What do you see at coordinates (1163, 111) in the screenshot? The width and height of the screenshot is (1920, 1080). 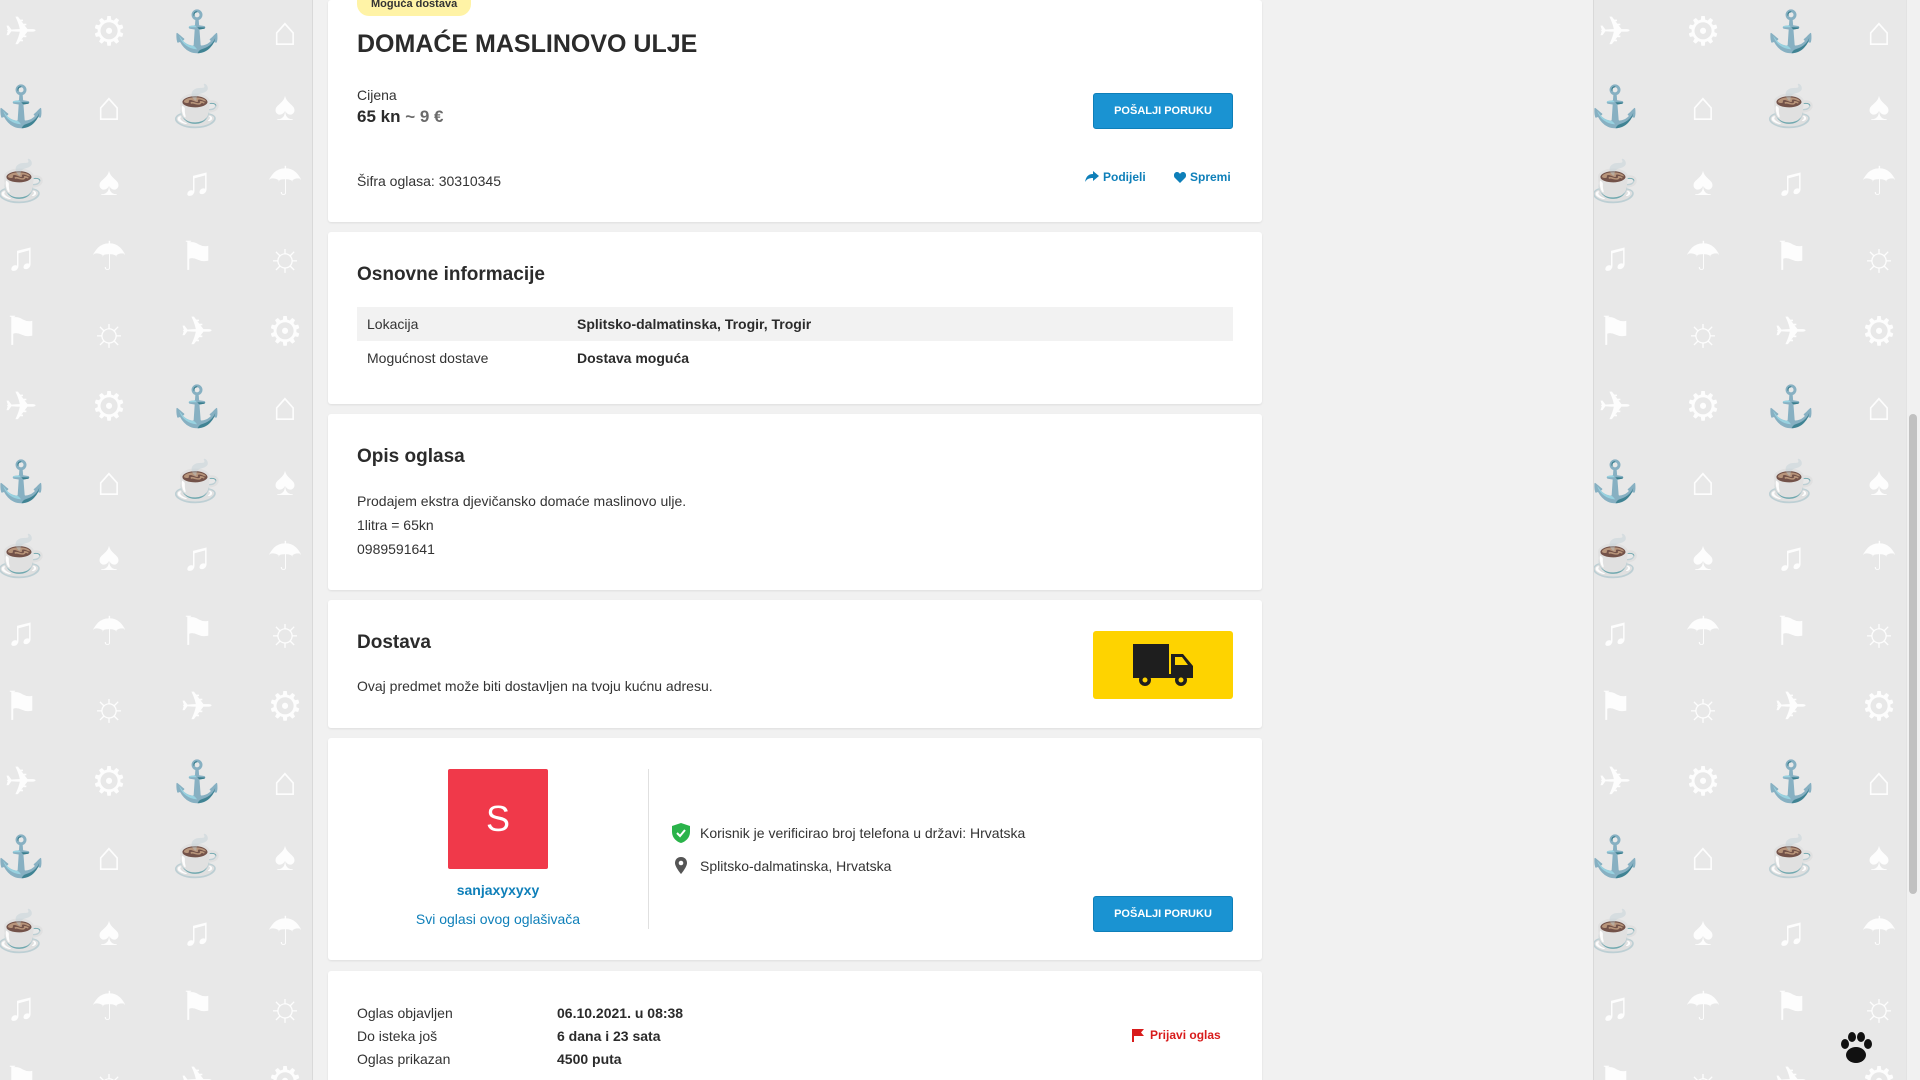 I see `send-message-button: POŠALJI PORUKU` at bounding box center [1163, 111].